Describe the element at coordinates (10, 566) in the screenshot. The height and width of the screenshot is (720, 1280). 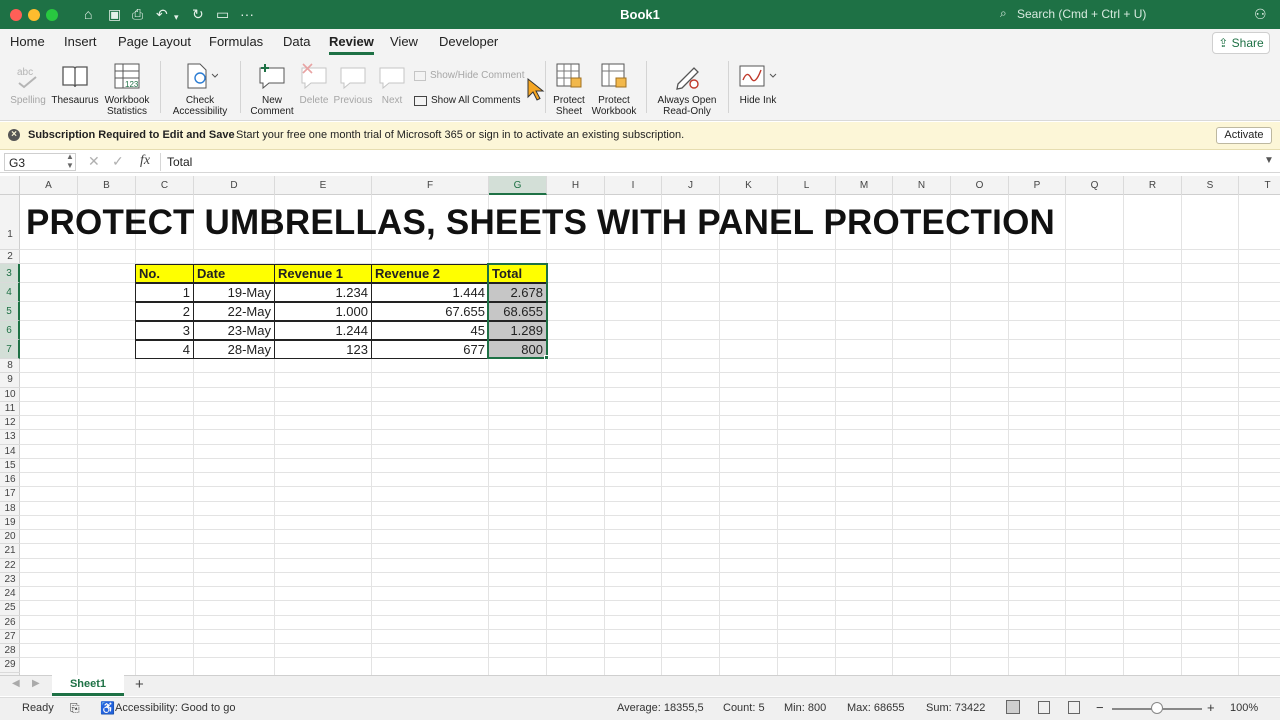
I see `row-header-22: 22` at that location.